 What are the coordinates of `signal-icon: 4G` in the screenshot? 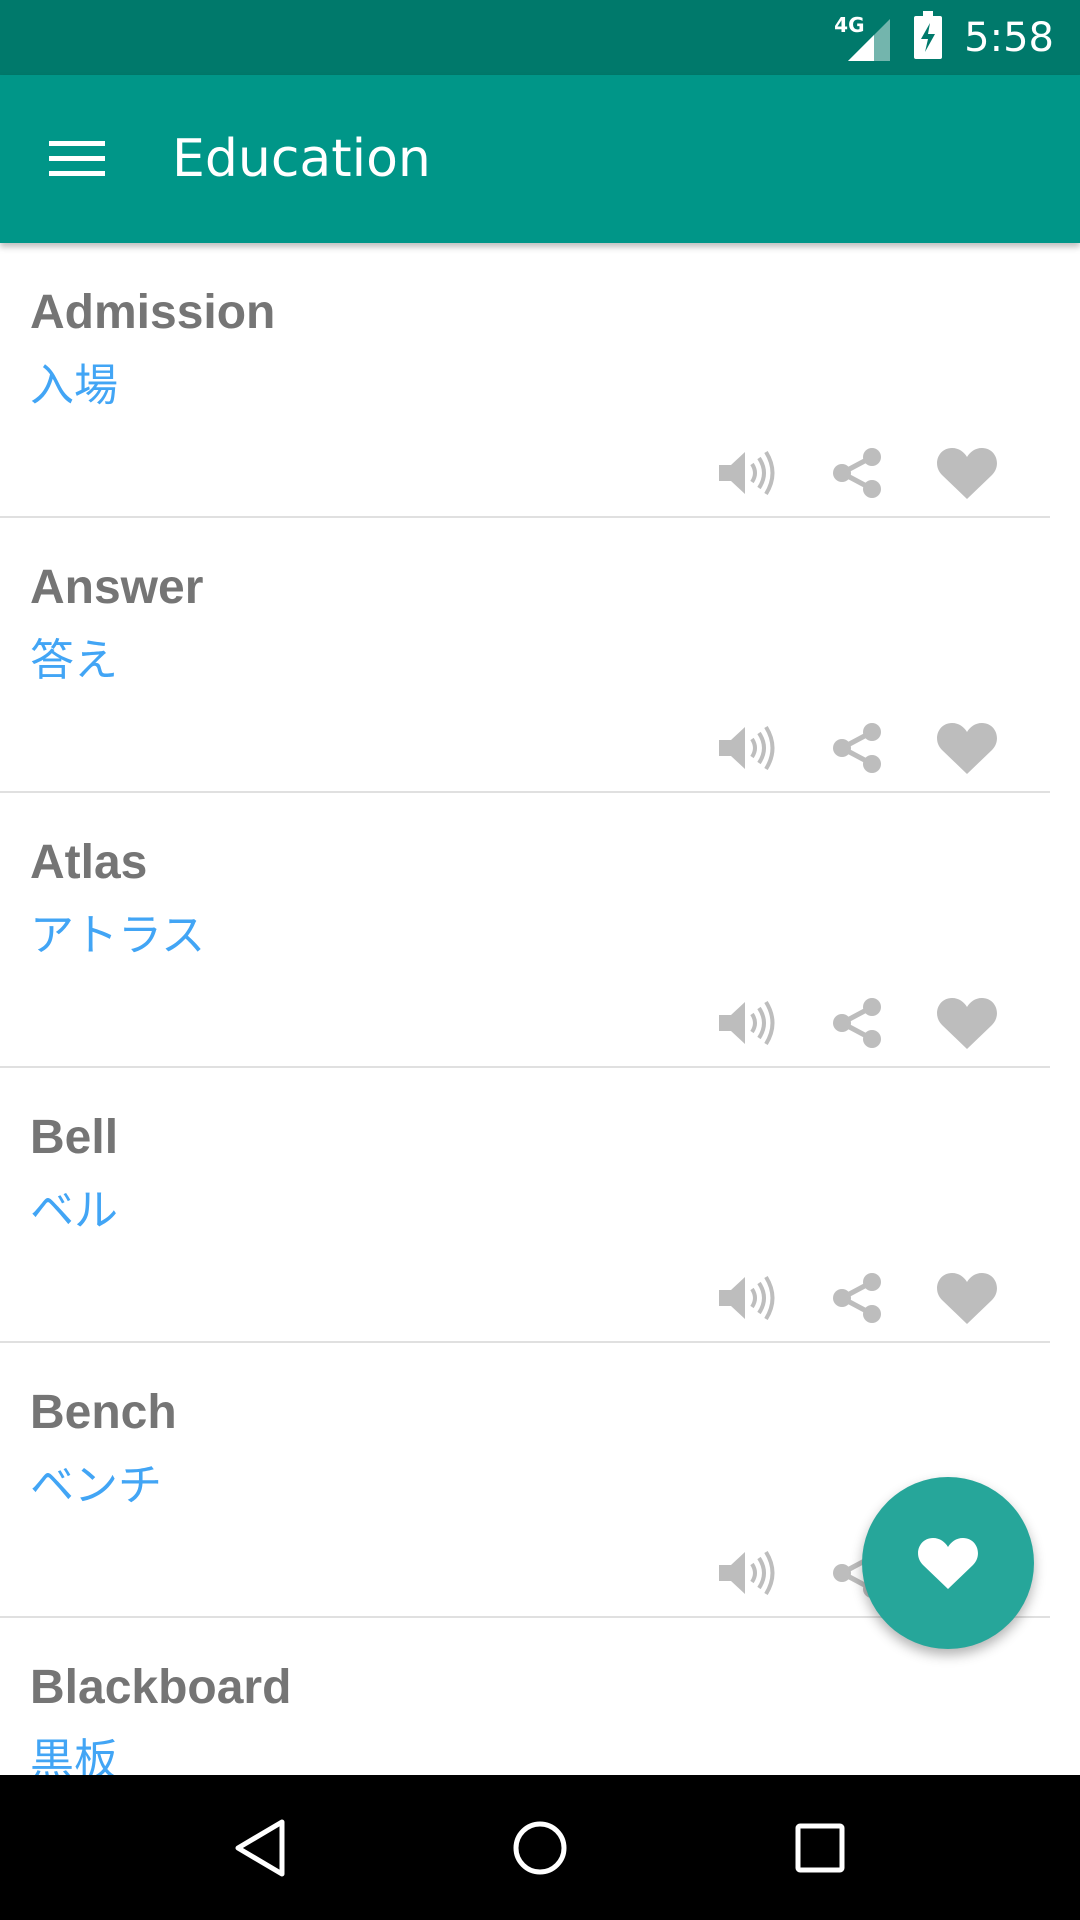 It's located at (862, 36).